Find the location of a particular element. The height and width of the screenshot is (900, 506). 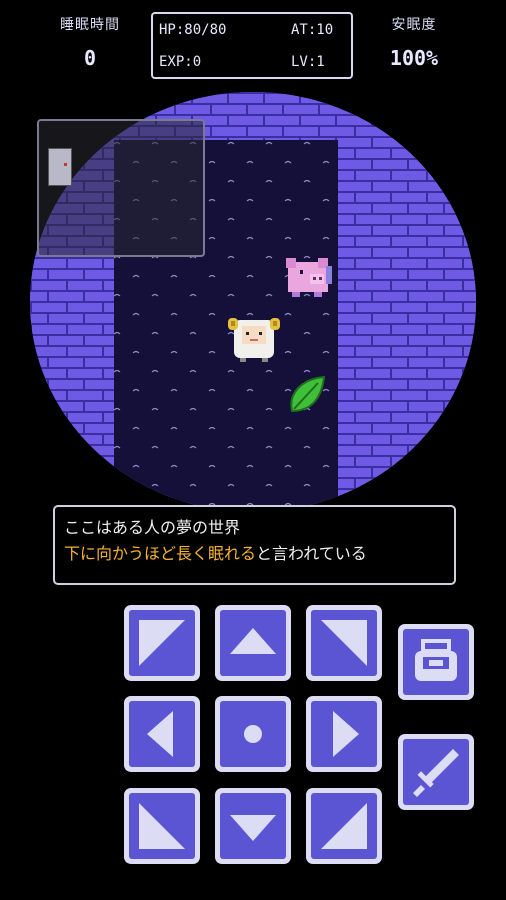

inventory-button is located at coordinates (436, 662).